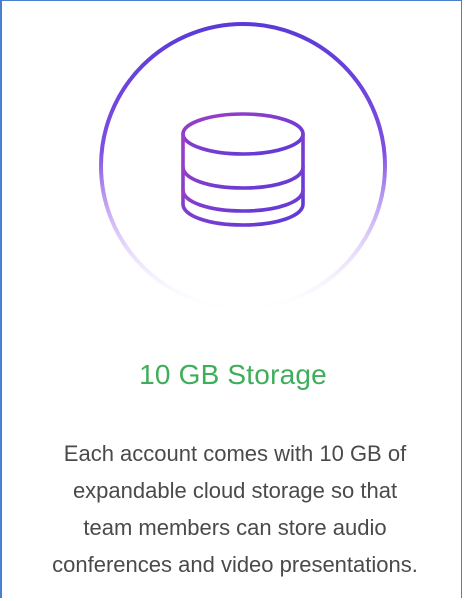  I want to click on feature-title: 10 GB Storage, so click(233, 374).